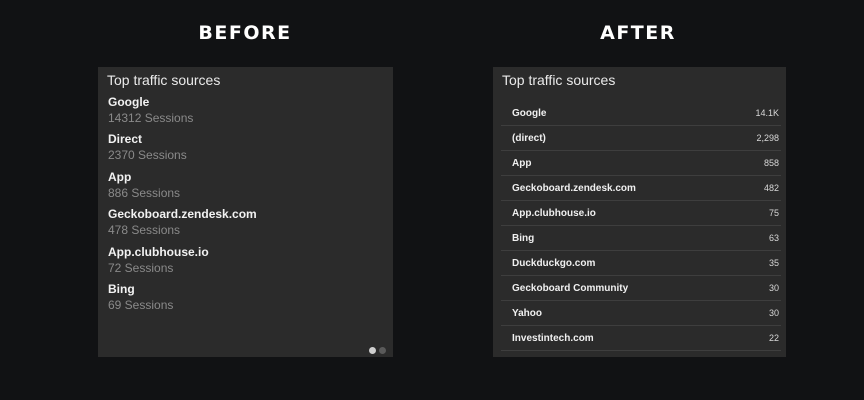 The height and width of the screenshot is (400, 864). I want to click on list-item: Geckoboard.zendesk.com 478 Sessions, so click(245, 225).